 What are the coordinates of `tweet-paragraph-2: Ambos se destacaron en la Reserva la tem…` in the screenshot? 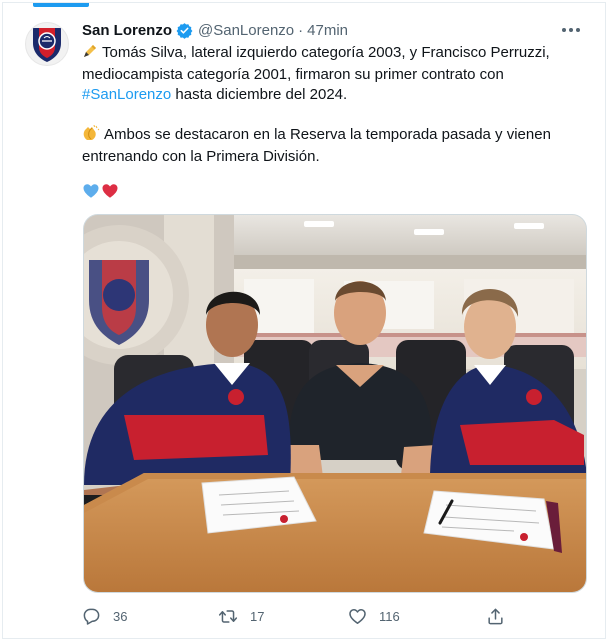 It's located at (332, 145).